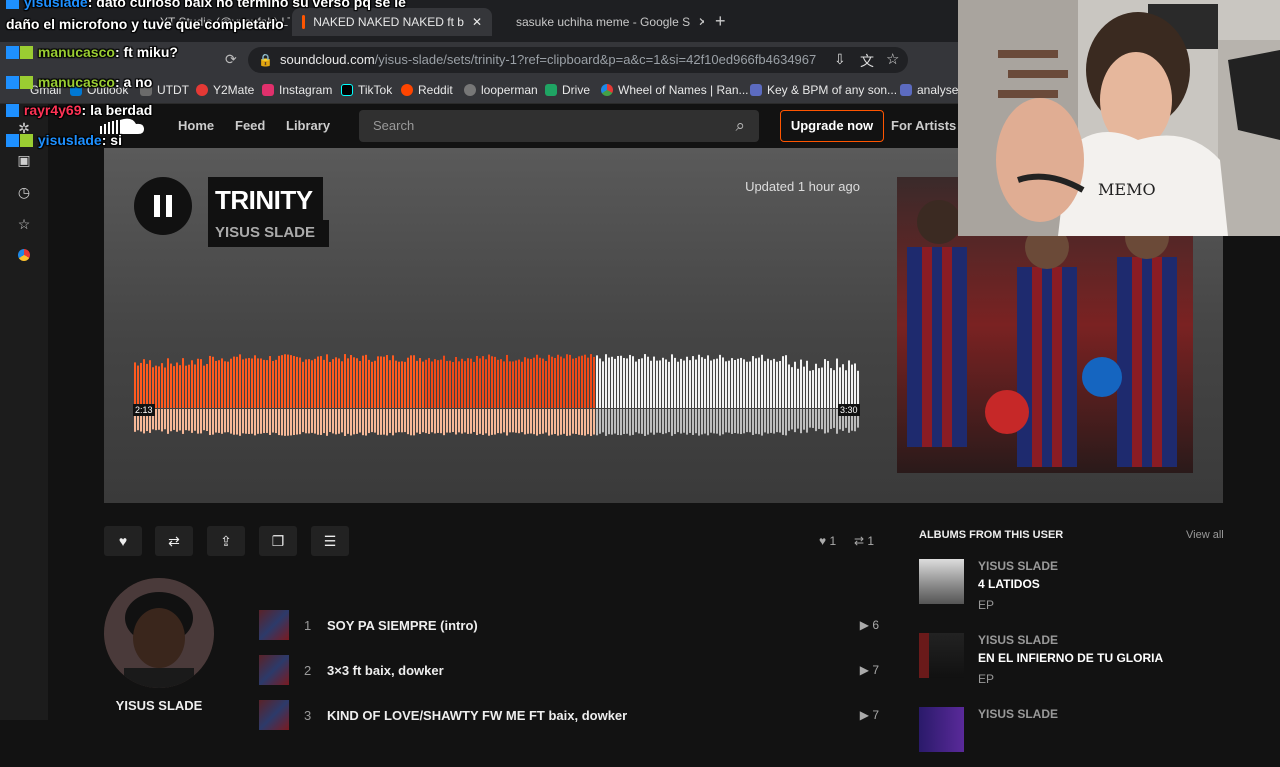  Describe the element at coordinates (827, 541) in the screenshot. I see `likes-stat: ♥ 1` at that location.